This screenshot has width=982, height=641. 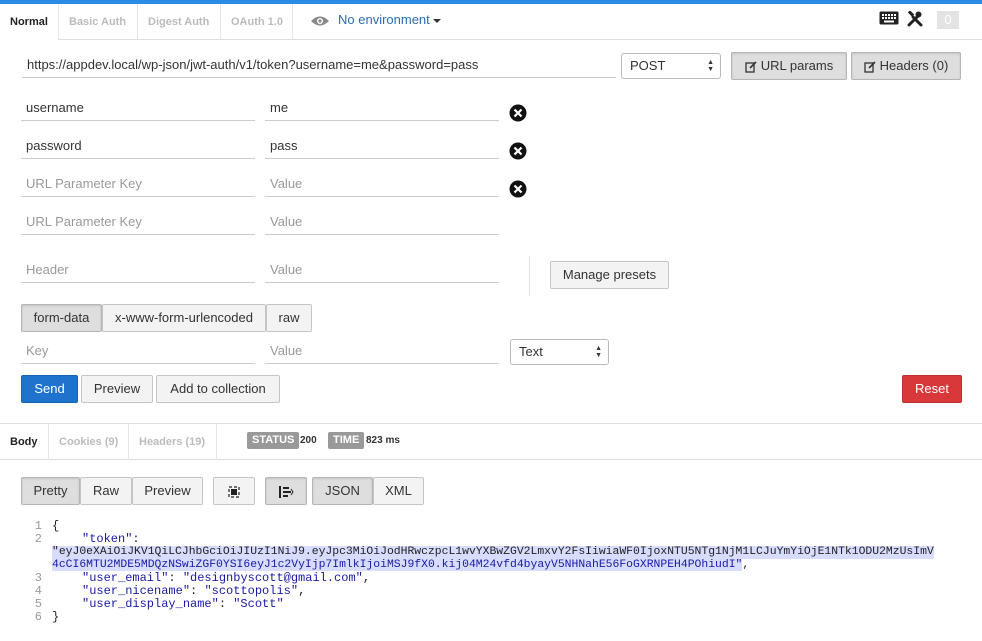 What do you see at coordinates (491, 441) in the screenshot?
I see `response-tabs: Body Cookies (9) Headers (19)` at bounding box center [491, 441].